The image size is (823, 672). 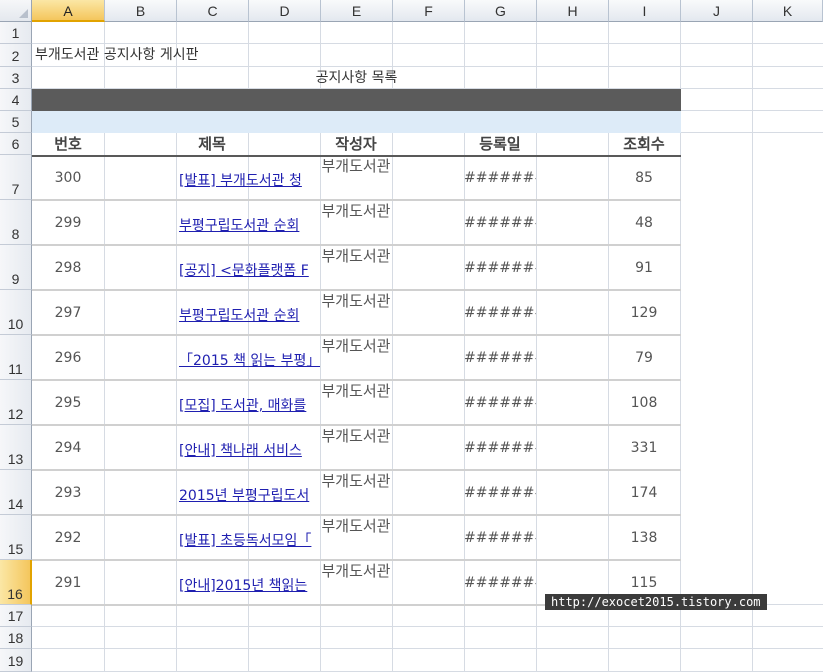 I want to click on select-all-corner, so click(x=16, y=11).